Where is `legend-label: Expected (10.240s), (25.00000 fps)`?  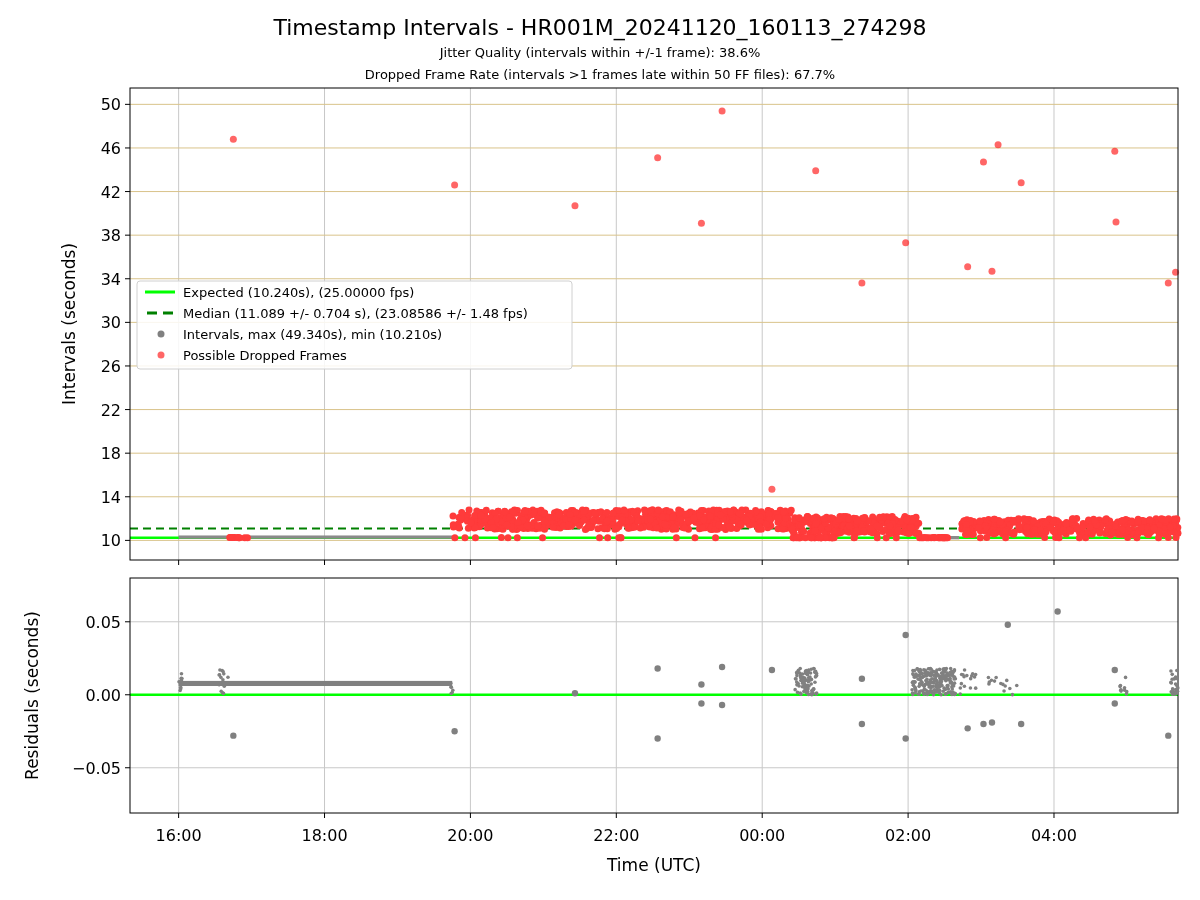
legend-label: Expected (10.240s), (25.00000 fps) is located at coordinates (299, 292).